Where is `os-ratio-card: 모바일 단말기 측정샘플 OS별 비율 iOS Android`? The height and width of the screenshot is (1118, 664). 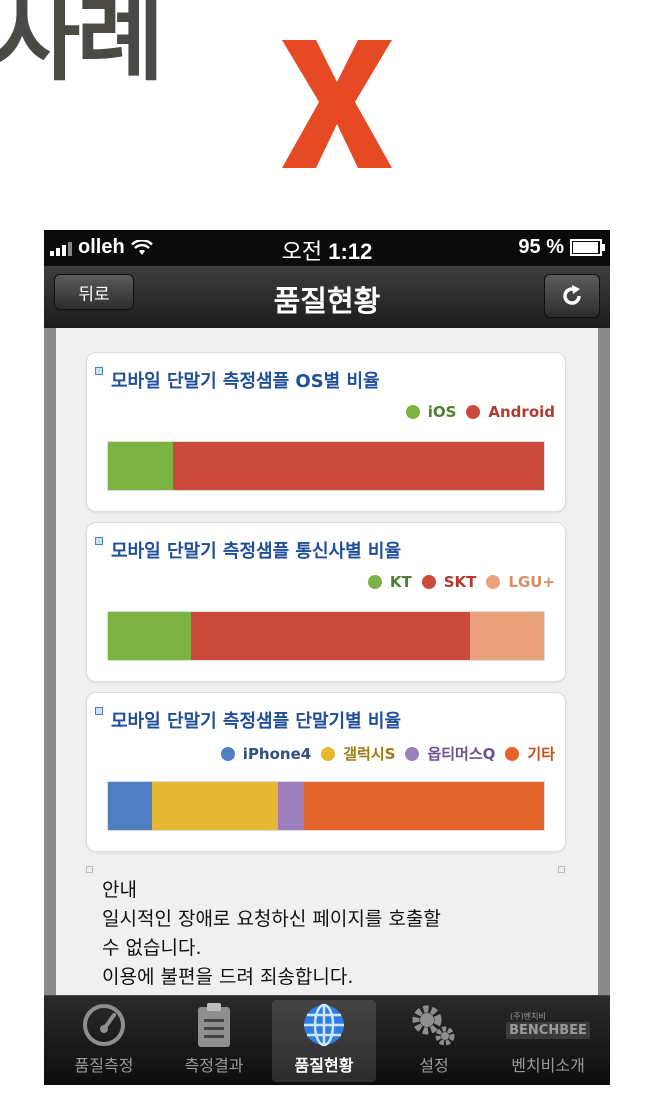 os-ratio-card: 모바일 단말기 측정샘플 OS별 비율 iOS Android is located at coordinates (326, 432).